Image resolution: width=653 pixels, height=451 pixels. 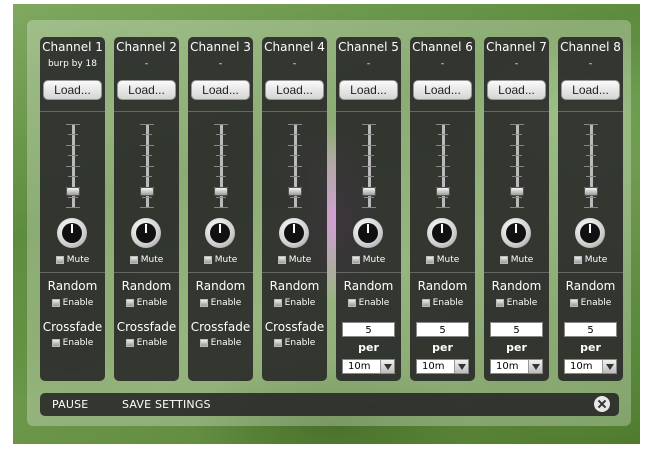 I want to click on random-enable-label: Enable, so click(x=596, y=303).